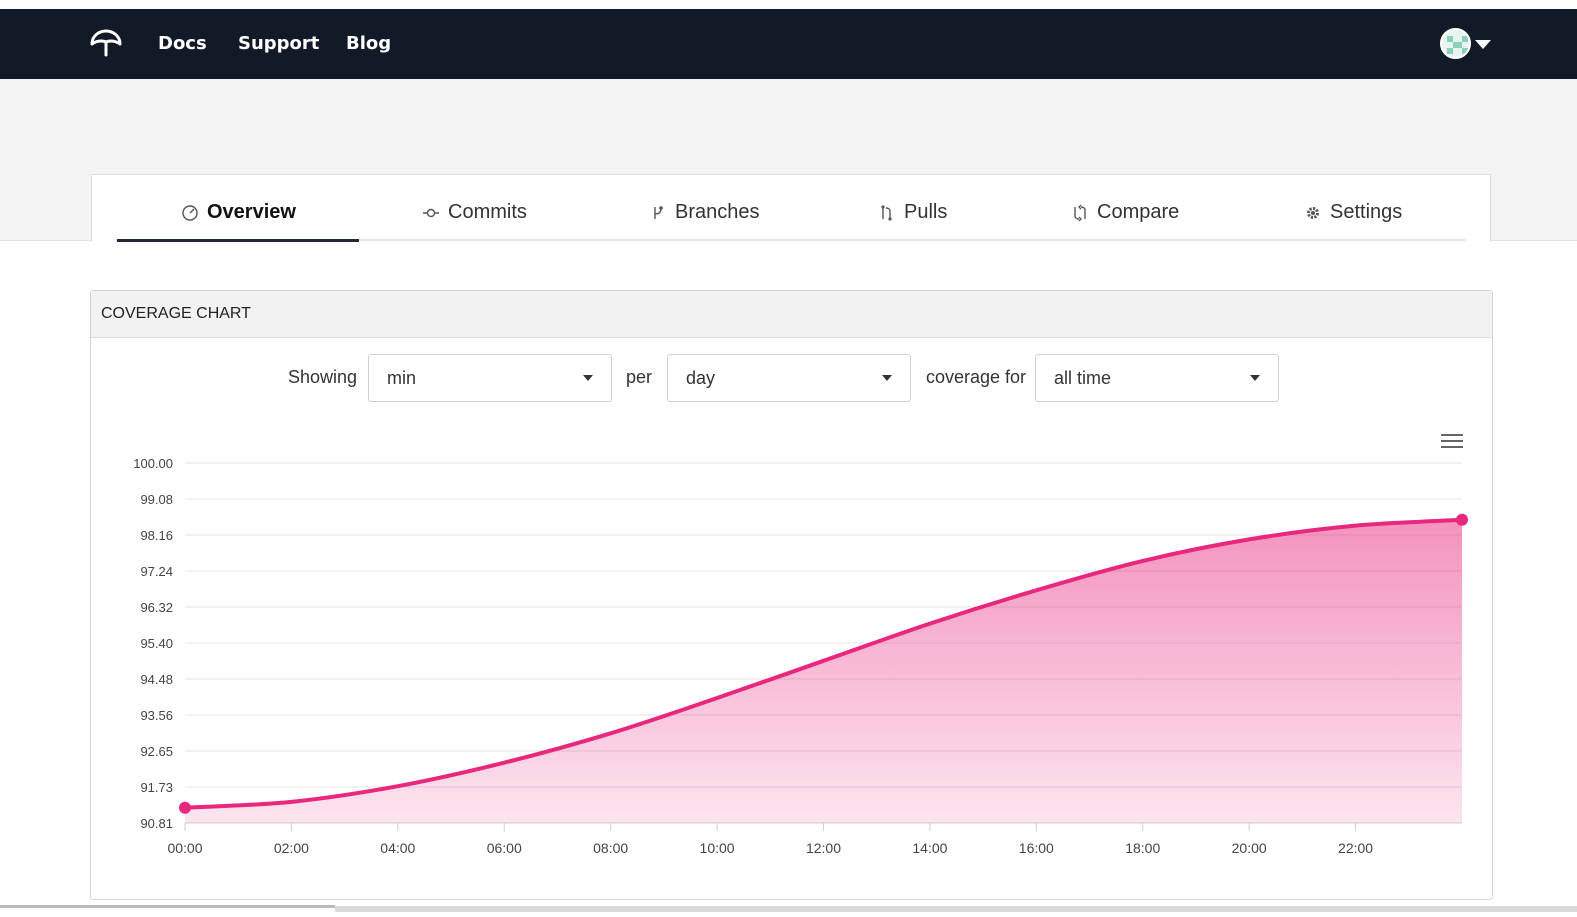 The height and width of the screenshot is (917, 1577). Describe the element at coordinates (929, 848) in the screenshot. I see `x-tick-label: 14:00` at that location.